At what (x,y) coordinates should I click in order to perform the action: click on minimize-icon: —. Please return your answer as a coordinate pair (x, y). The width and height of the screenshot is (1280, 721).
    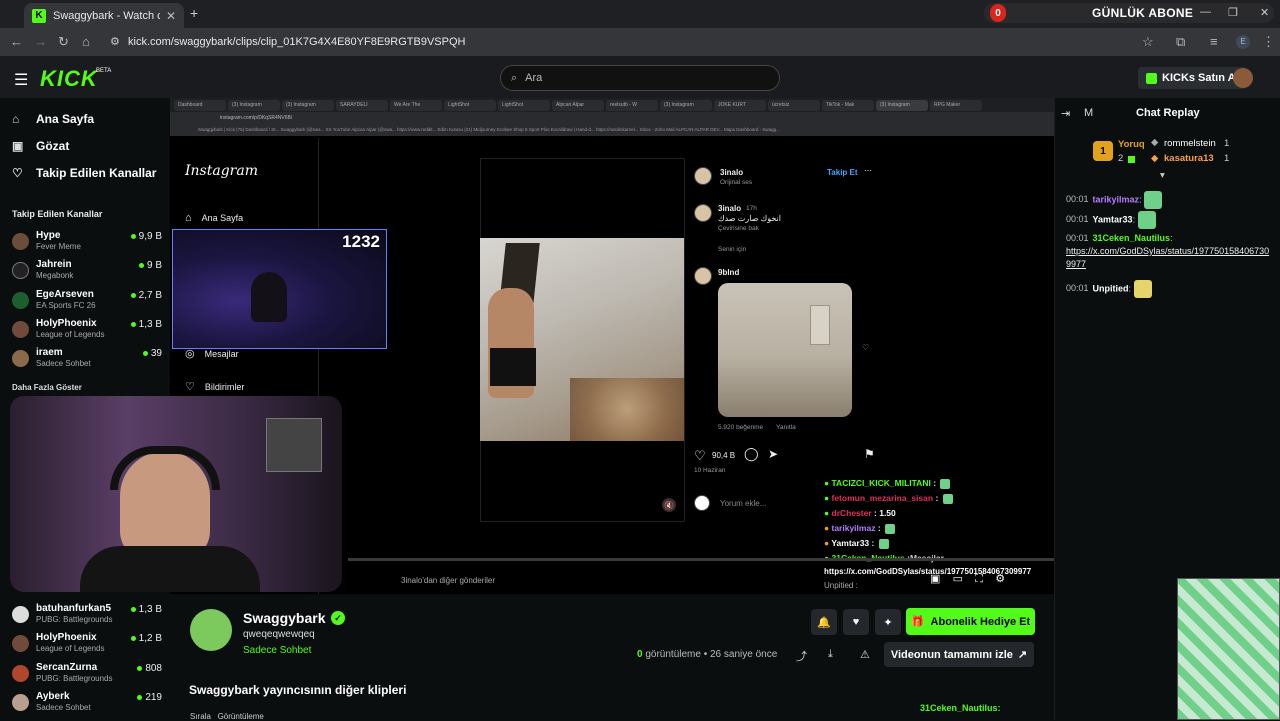
    Looking at the image, I should click on (1205, 12).